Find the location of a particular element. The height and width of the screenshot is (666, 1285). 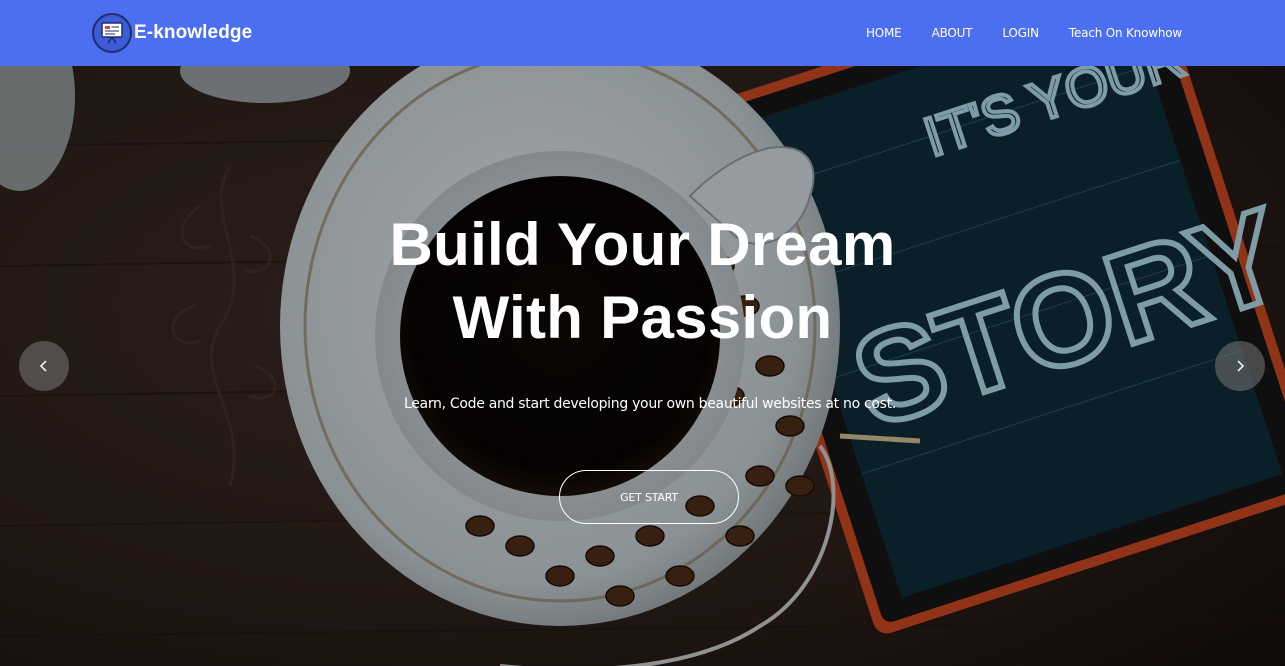

hero-title-line-1: Build Your Dream is located at coordinates (642, 244).